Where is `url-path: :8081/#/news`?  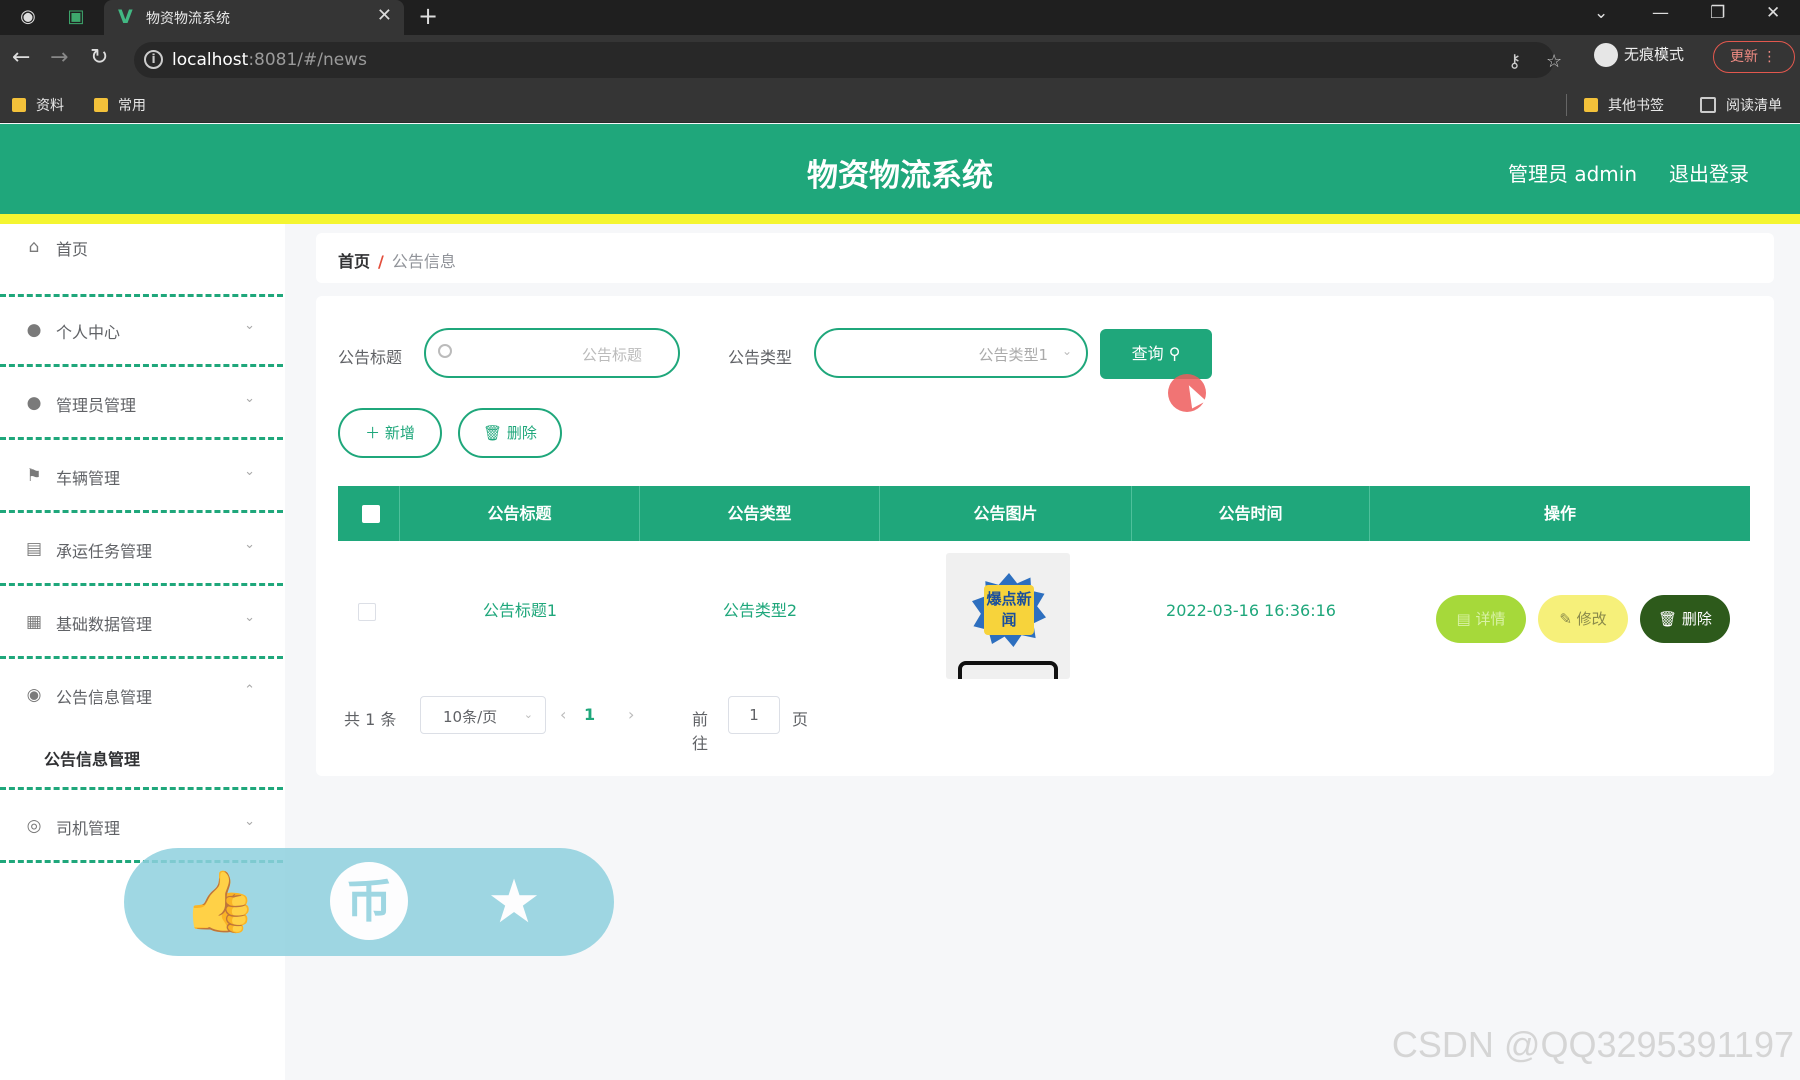
url-path: :8081/#/news is located at coordinates (307, 60).